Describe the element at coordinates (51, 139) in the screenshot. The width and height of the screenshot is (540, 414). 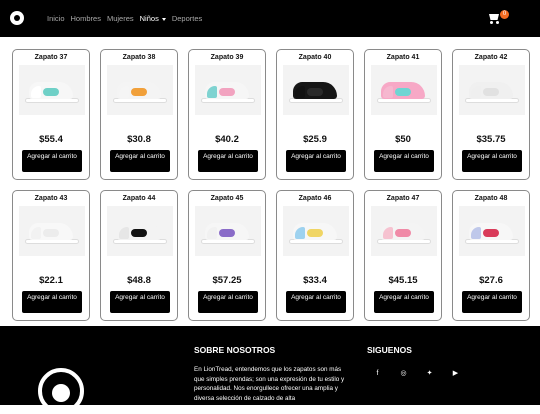
I see `product-price: $55.4` at that location.